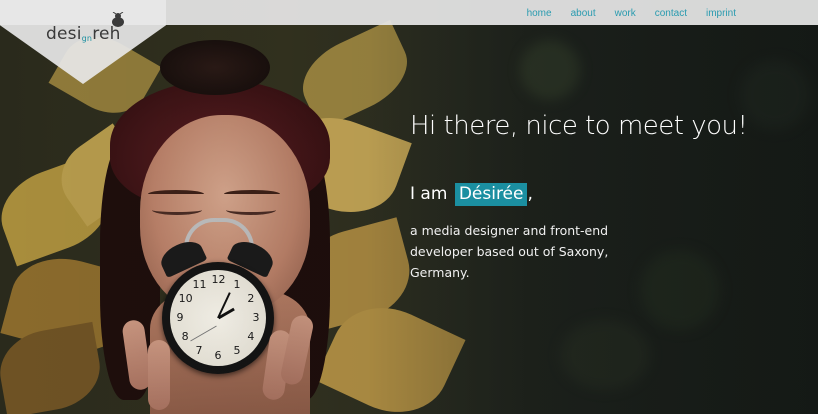 Image resolution: width=818 pixels, height=414 pixels. What do you see at coordinates (87, 38) in the screenshot?
I see `logo-text-small: gn` at bounding box center [87, 38].